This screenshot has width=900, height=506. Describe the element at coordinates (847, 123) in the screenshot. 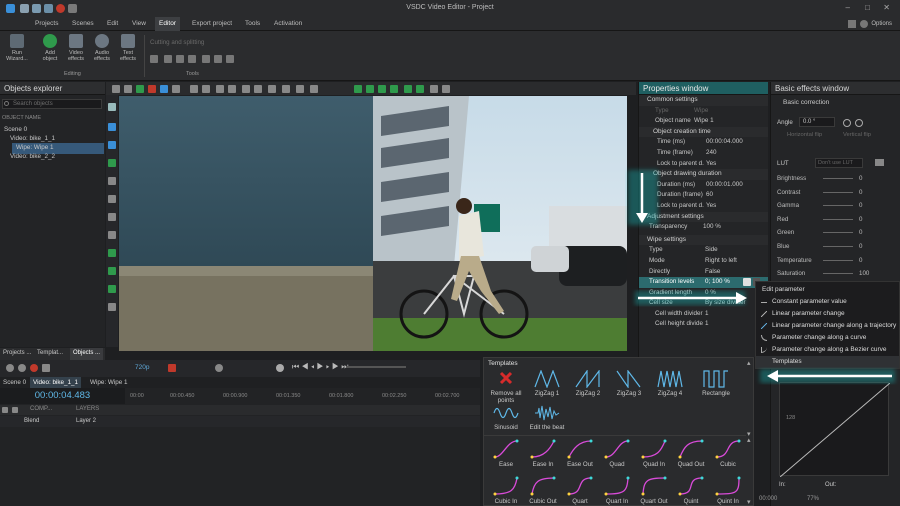

I see `rotate-left-icon` at that location.